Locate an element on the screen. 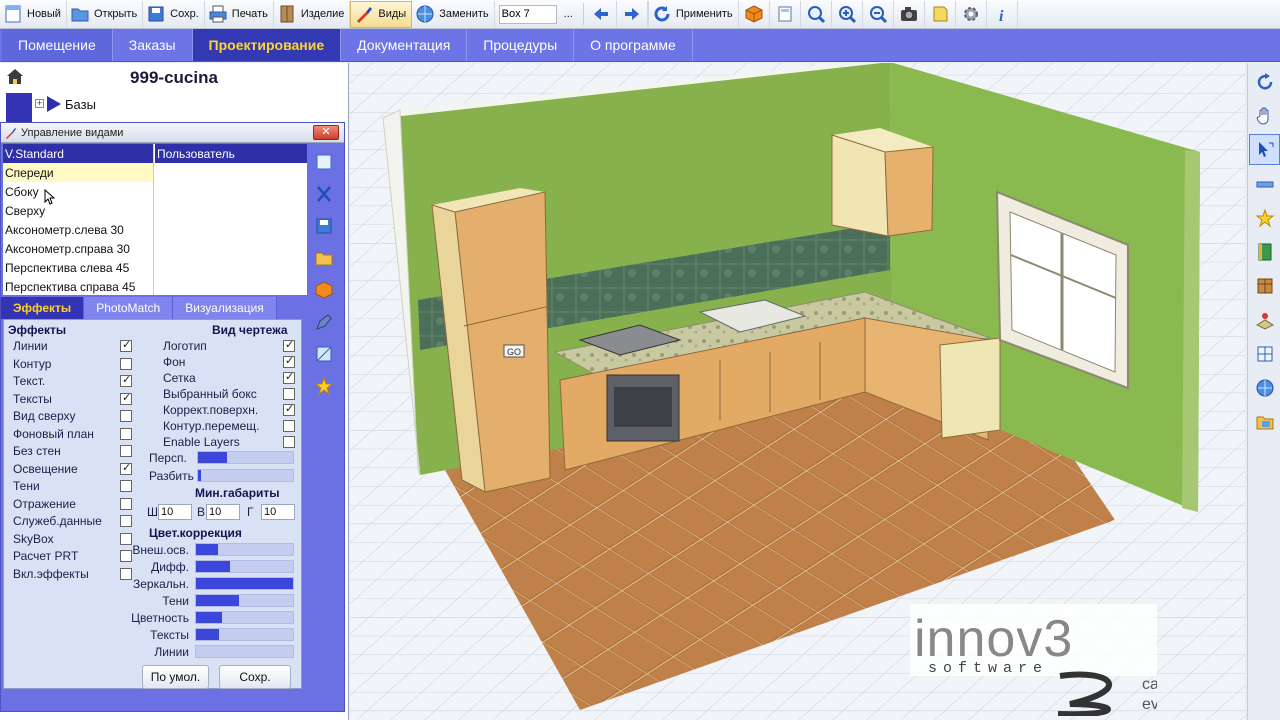 The image size is (1280, 720). drawing-option: Фон is located at coordinates (232, 362).